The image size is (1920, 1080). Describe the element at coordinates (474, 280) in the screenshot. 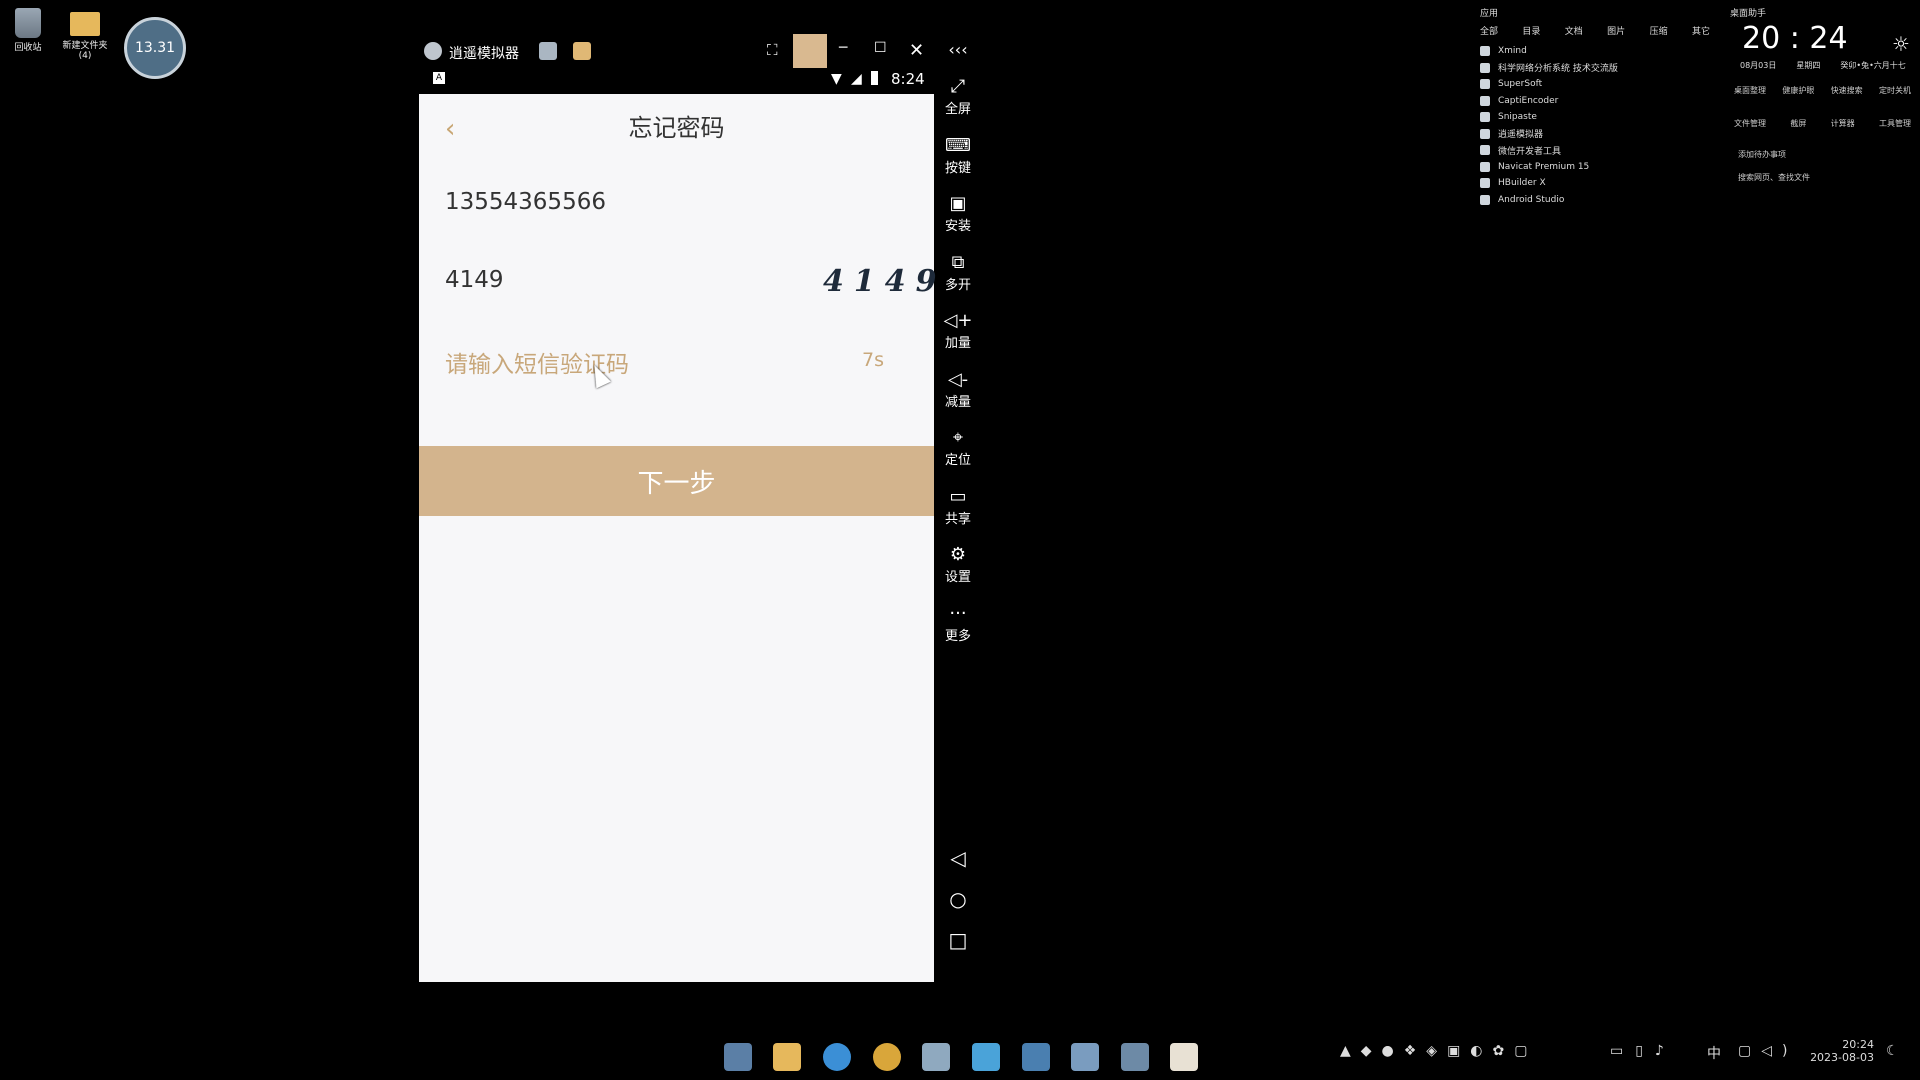

I see `captcha-input: 4149` at that location.